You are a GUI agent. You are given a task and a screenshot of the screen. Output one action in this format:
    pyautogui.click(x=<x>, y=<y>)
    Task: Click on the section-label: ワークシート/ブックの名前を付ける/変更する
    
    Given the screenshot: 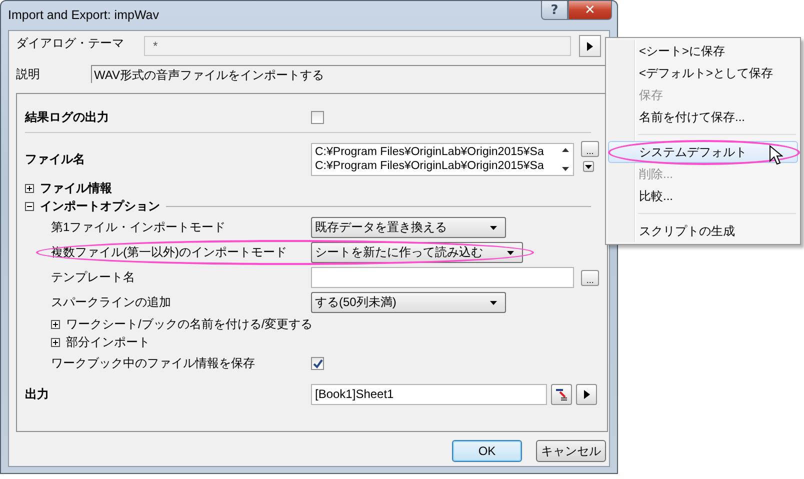 What is the action you would take?
    pyautogui.click(x=189, y=324)
    